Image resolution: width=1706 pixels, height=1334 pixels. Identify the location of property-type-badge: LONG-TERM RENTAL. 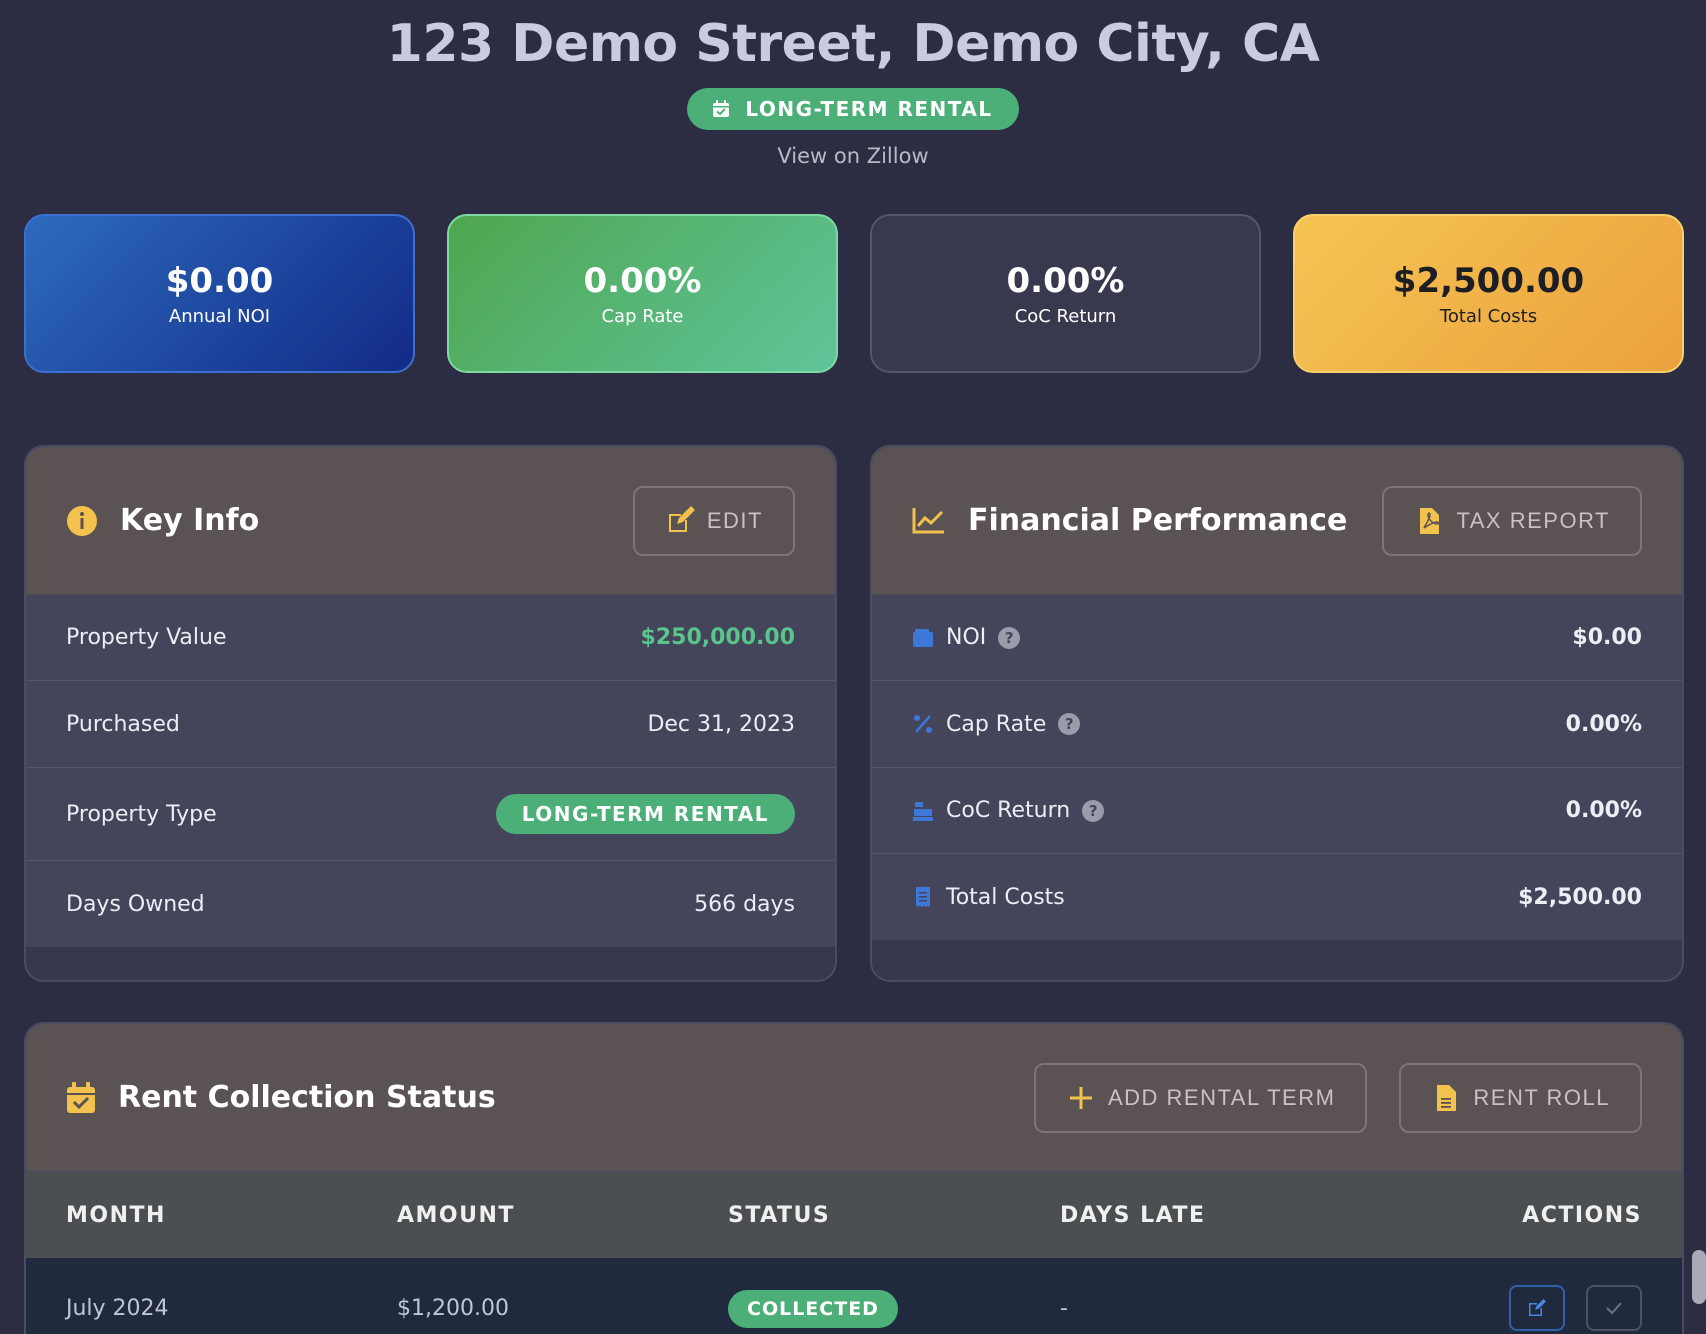
(853, 109).